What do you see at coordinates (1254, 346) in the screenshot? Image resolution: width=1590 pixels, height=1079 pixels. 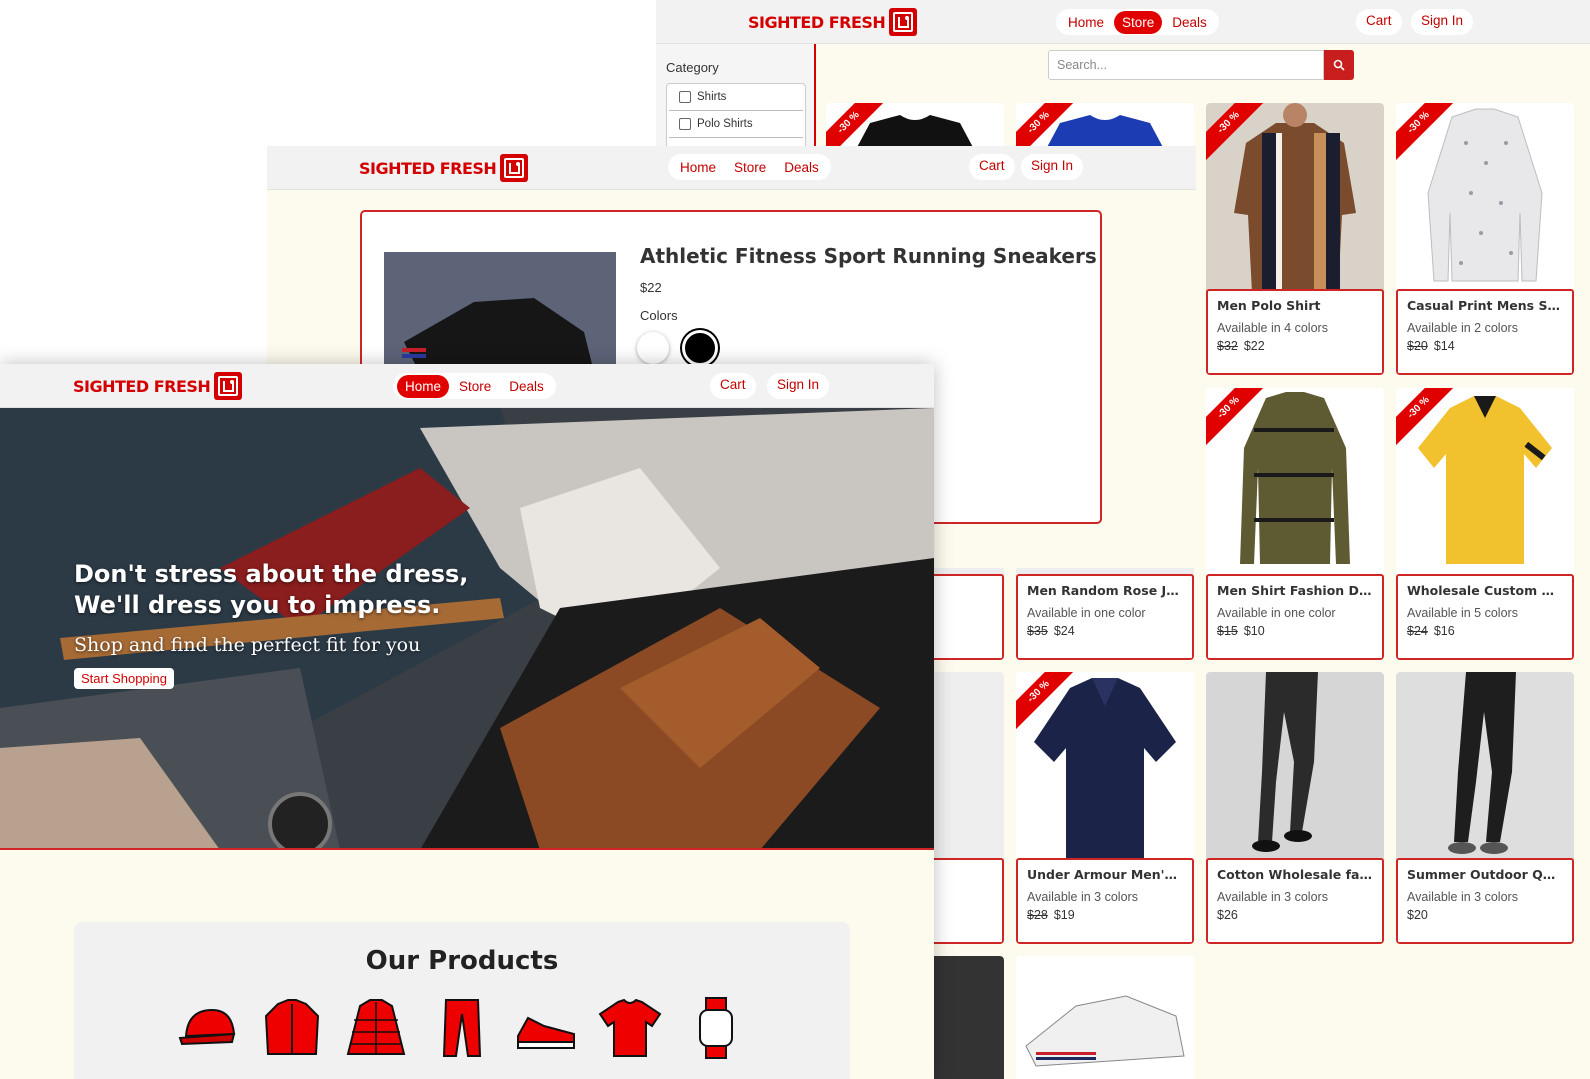 I see `current-price: $22` at bounding box center [1254, 346].